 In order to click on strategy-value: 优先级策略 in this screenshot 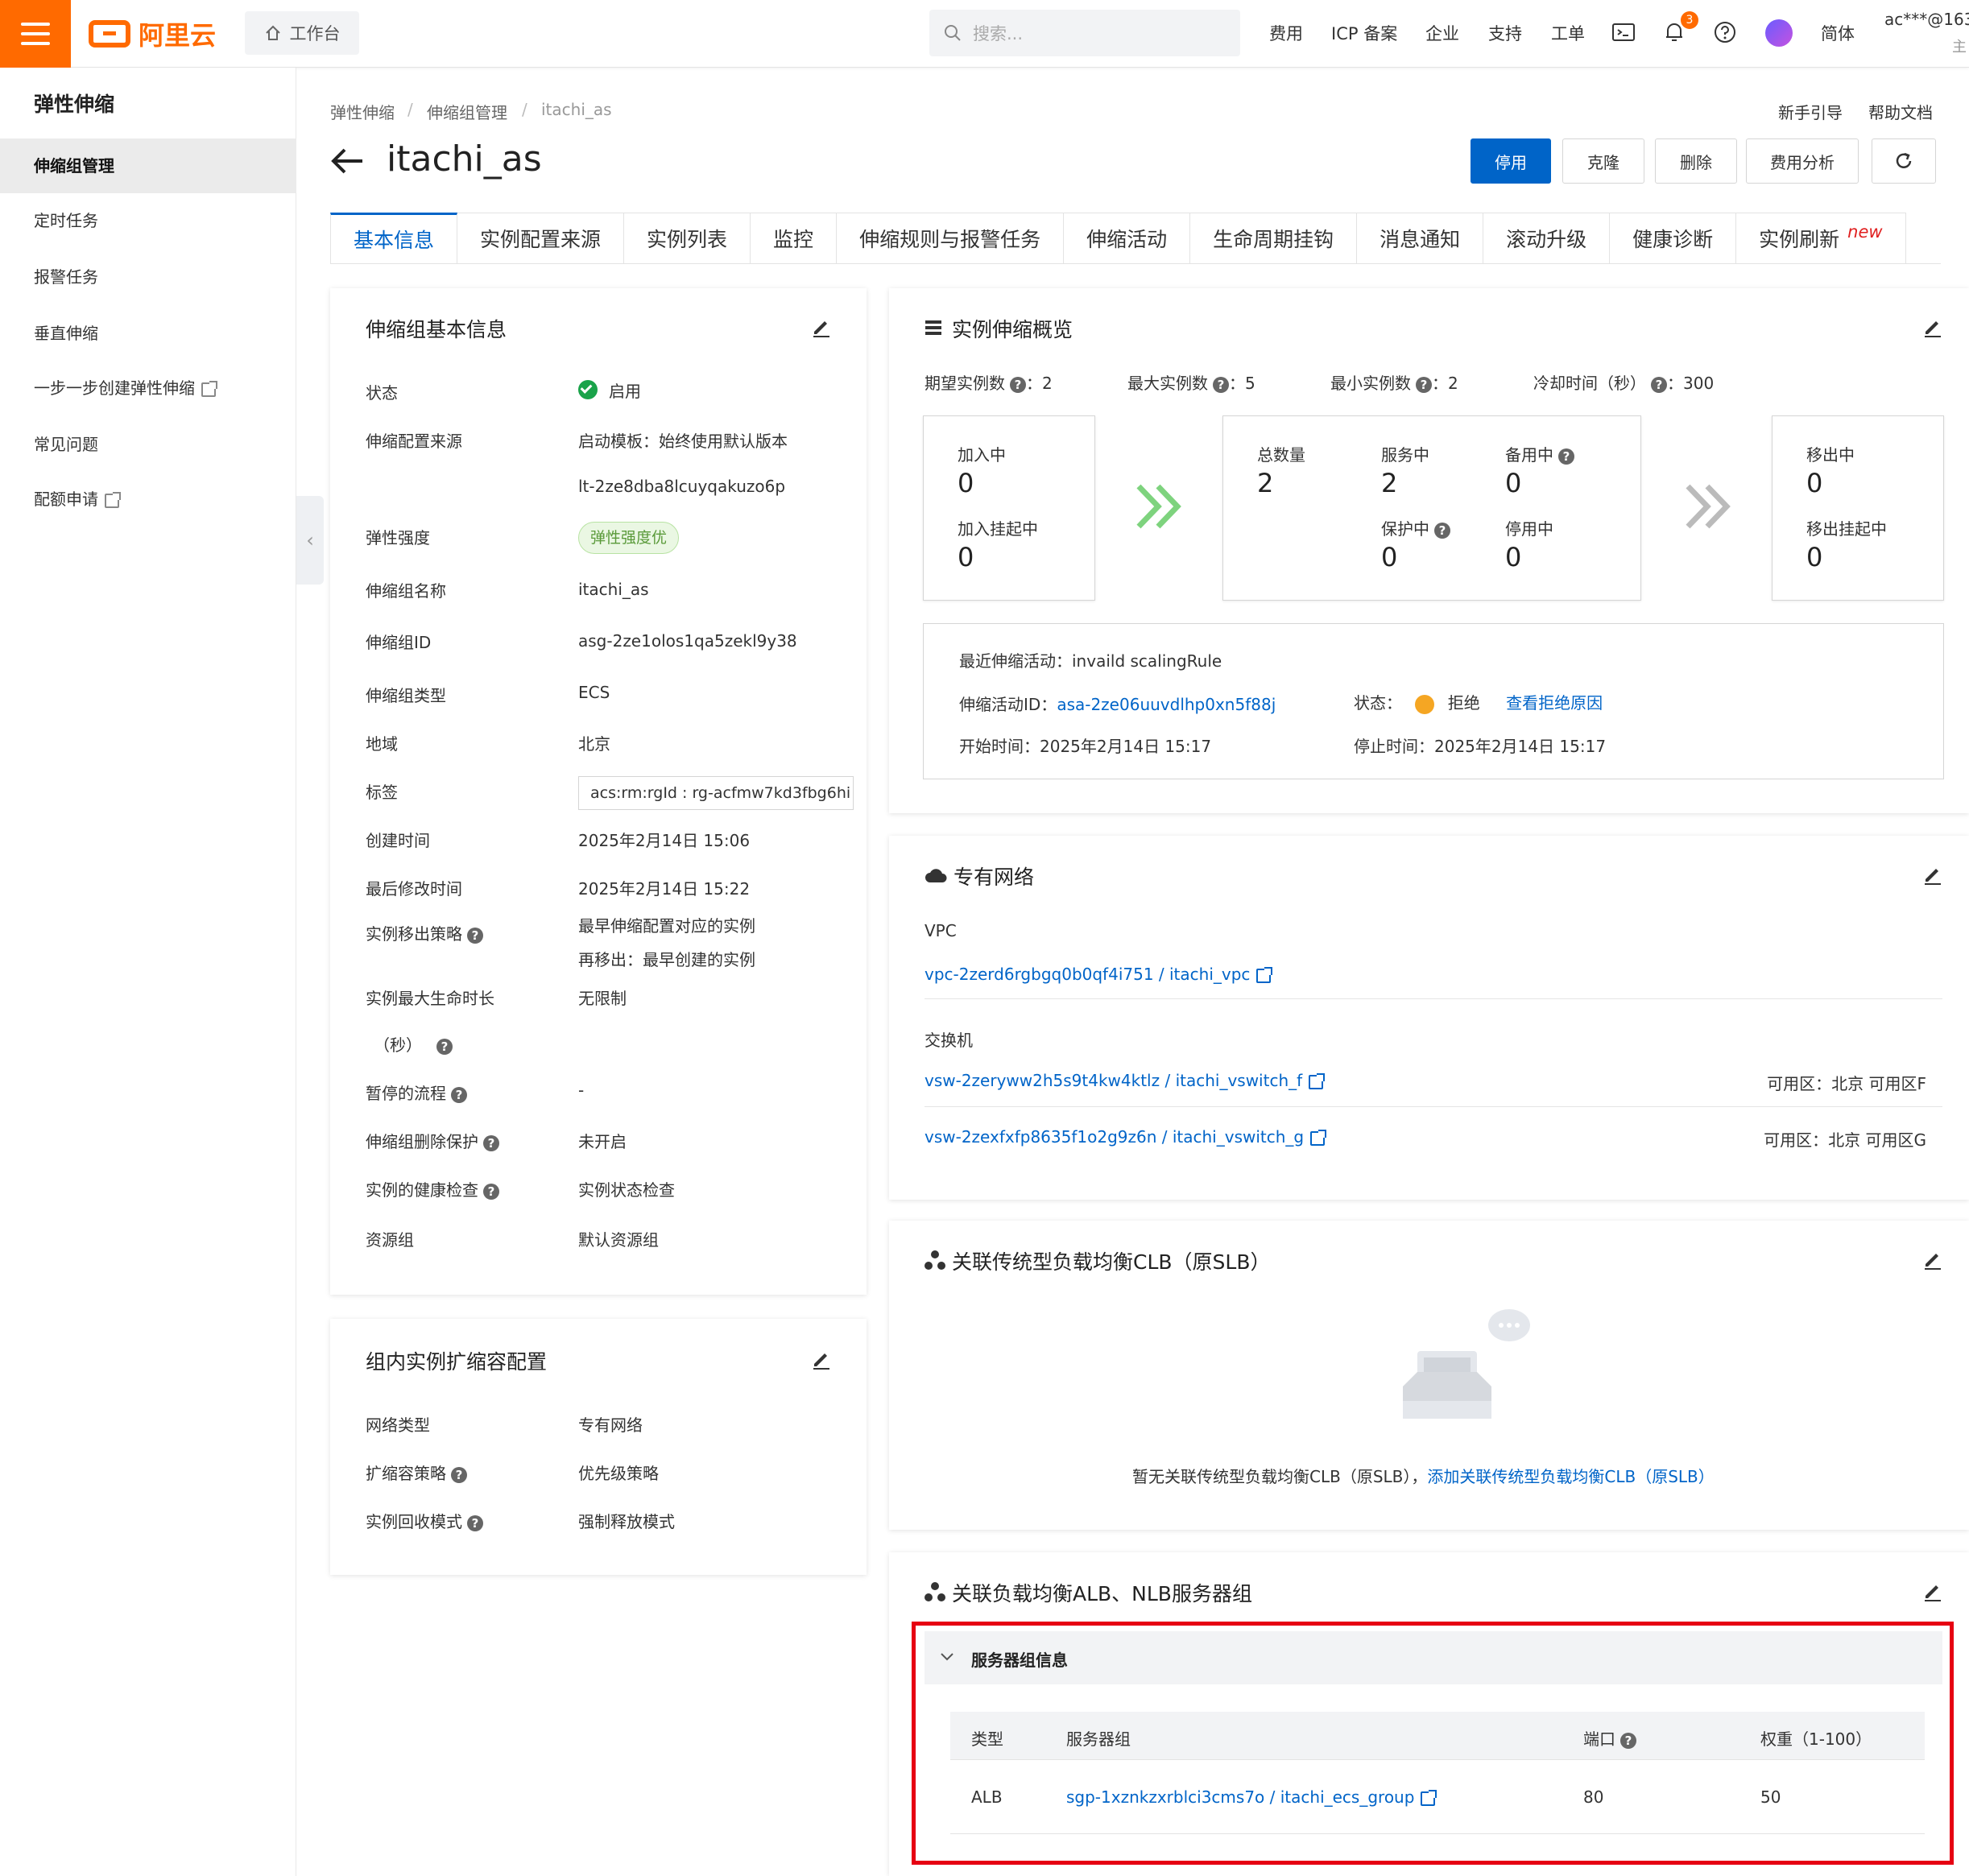, I will do `click(618, 1473)`.